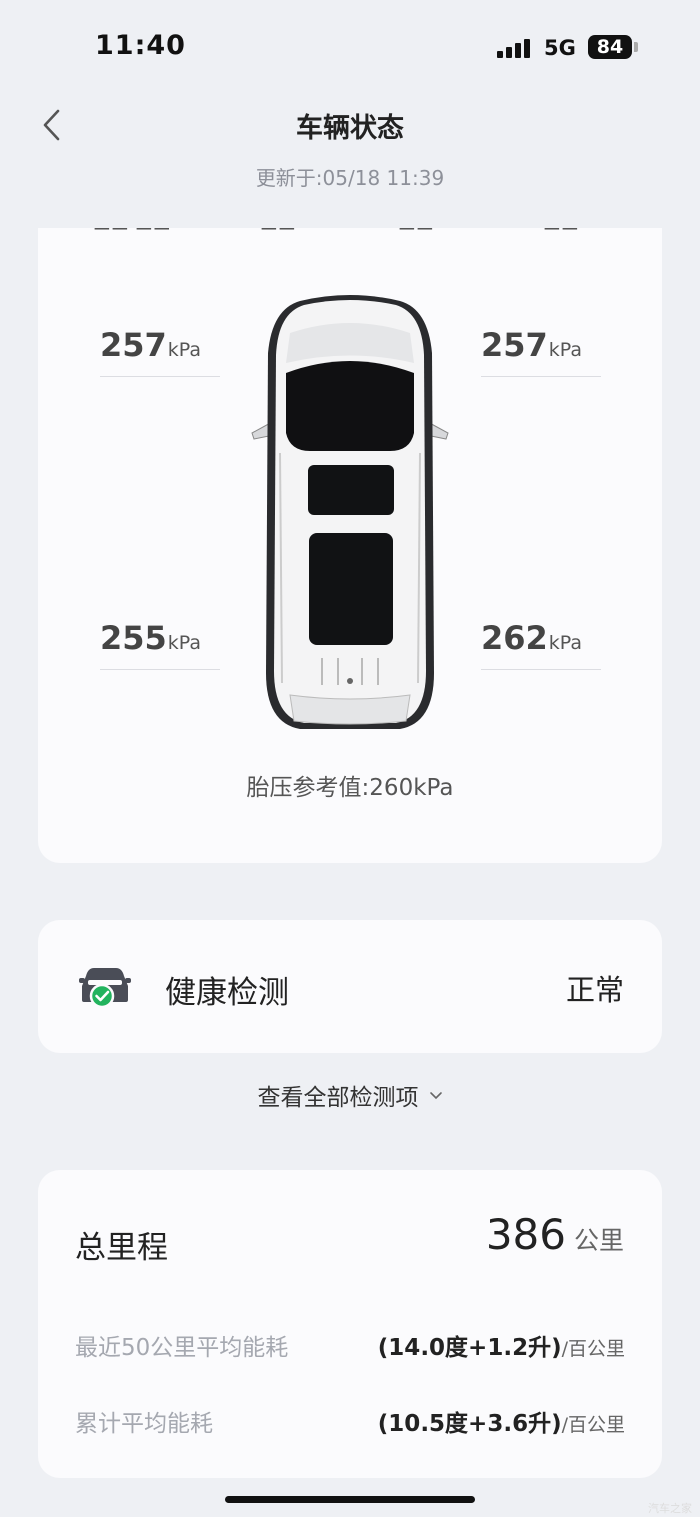  Describe the element at coordinates (350, 1421) in the screenshot. I see `consumption-row-total: 累计平均能耗 (10.5度+3.6升)/百公里` at that location.